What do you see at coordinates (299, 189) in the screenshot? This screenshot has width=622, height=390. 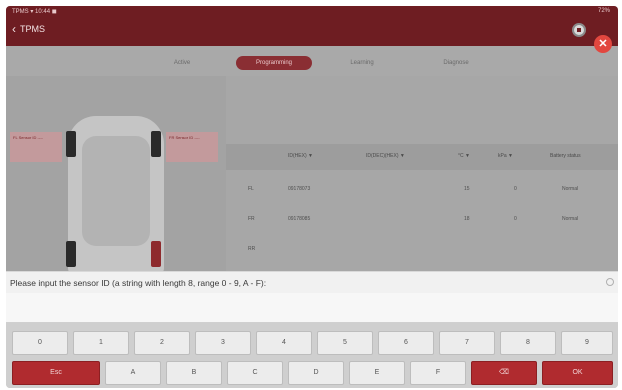 I see `row-id: 09178073` at bounding box center [299, 189].